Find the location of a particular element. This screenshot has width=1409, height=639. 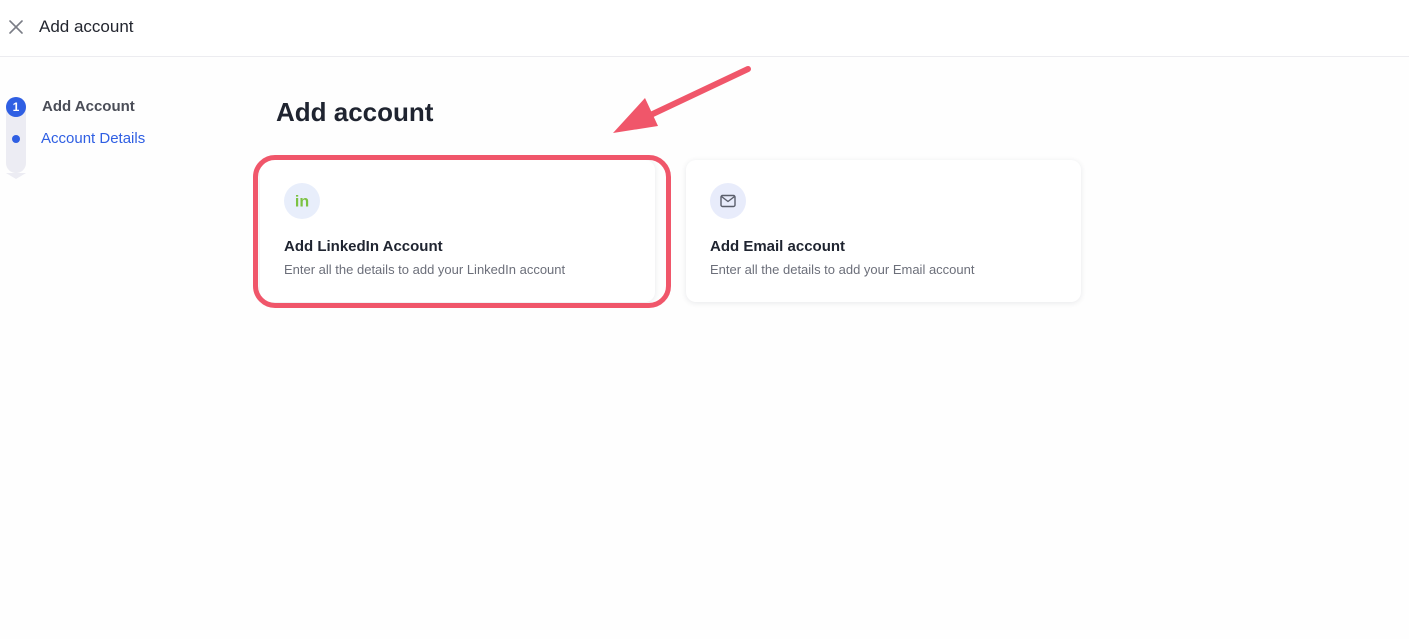

close-icon is located at coordinates (16, 27).